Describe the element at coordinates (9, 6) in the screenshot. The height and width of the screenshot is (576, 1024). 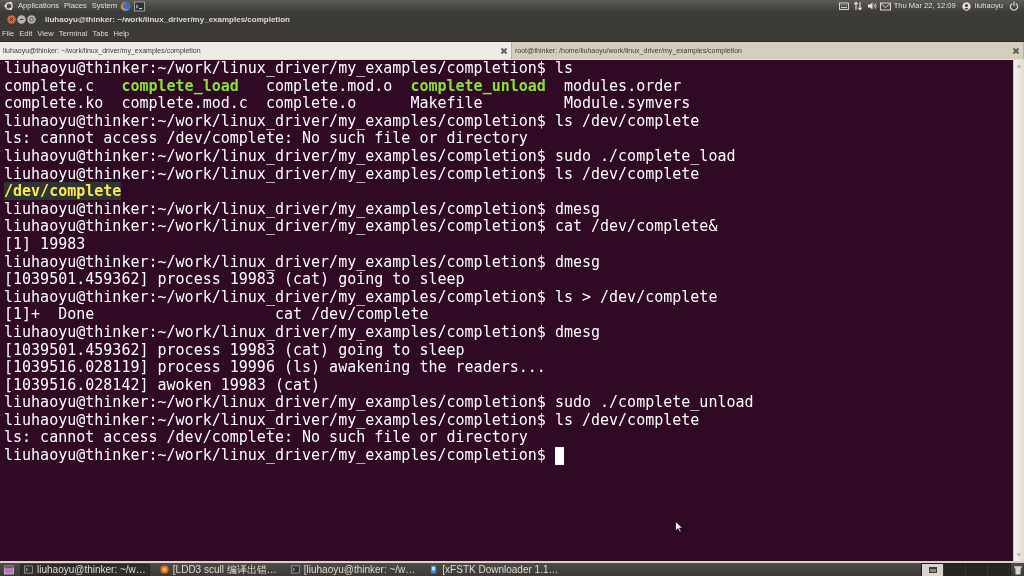
I see `ring-logo-icon` at that location.